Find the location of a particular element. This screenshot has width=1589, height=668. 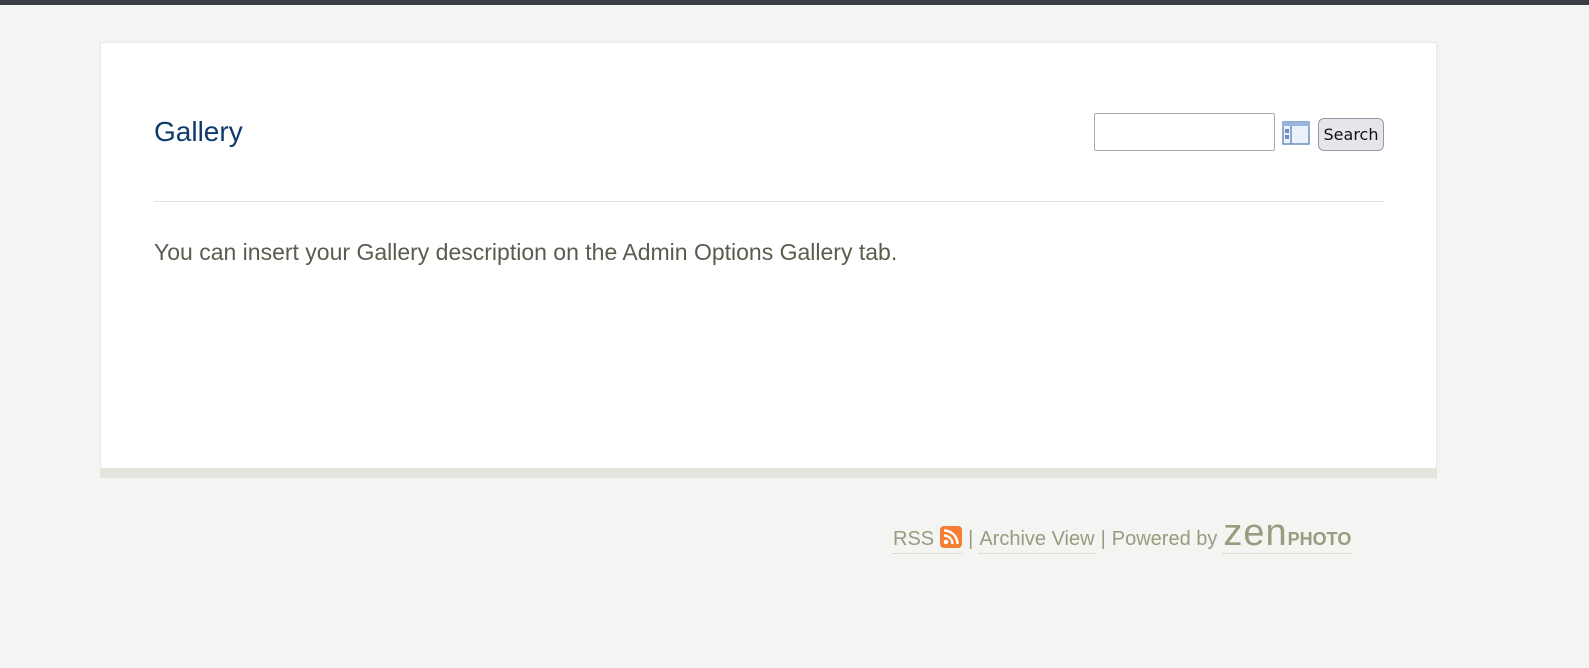

logo-zen: zen is located at coordinates (1255, 533).